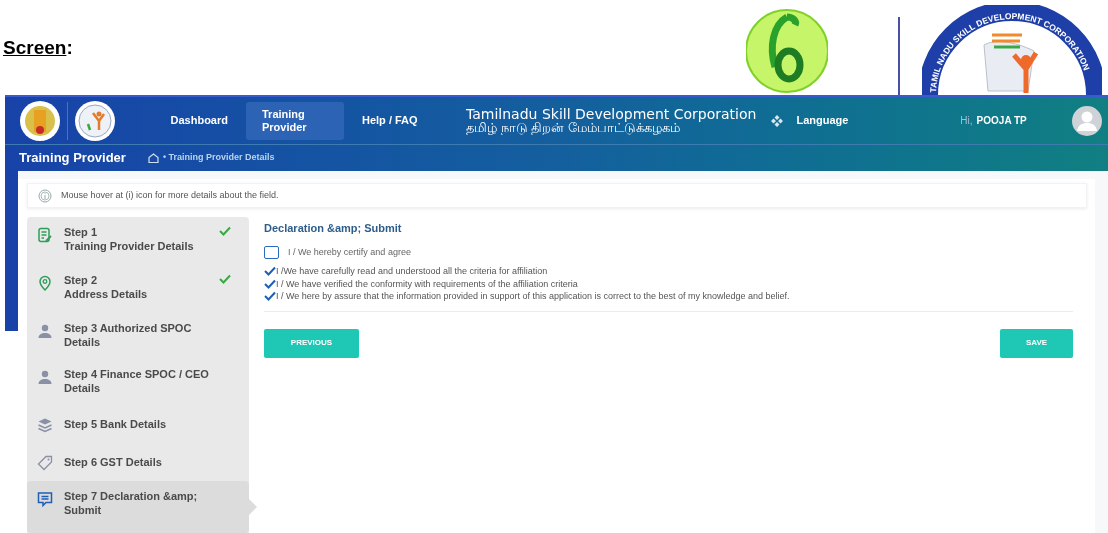 This screenshot has height=533, width=1108. I want to click on language-icon, so click(777, 120).